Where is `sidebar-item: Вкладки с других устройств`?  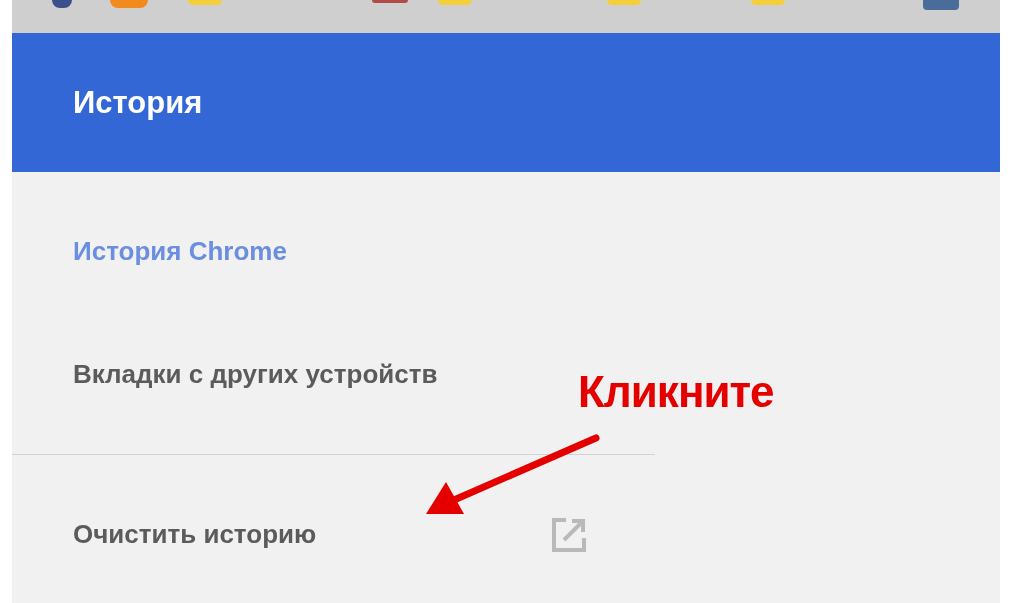
sidebar-item: Вкладки с других устройств is located at coordinates (255, 374).